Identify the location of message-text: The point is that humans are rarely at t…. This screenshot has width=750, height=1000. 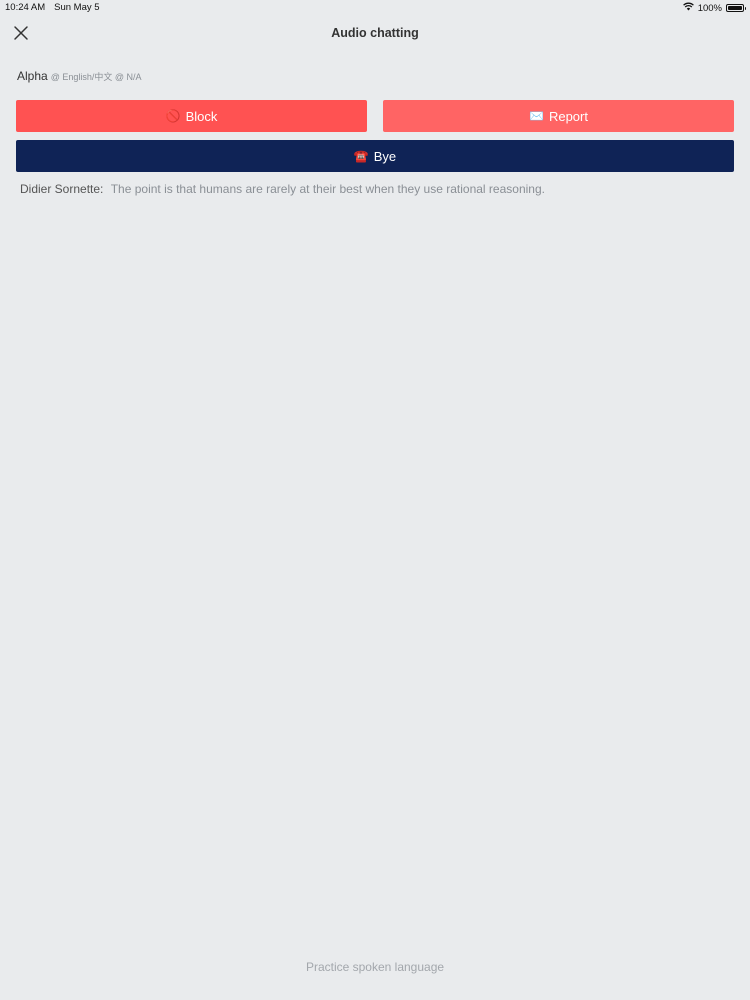
(327, 189).